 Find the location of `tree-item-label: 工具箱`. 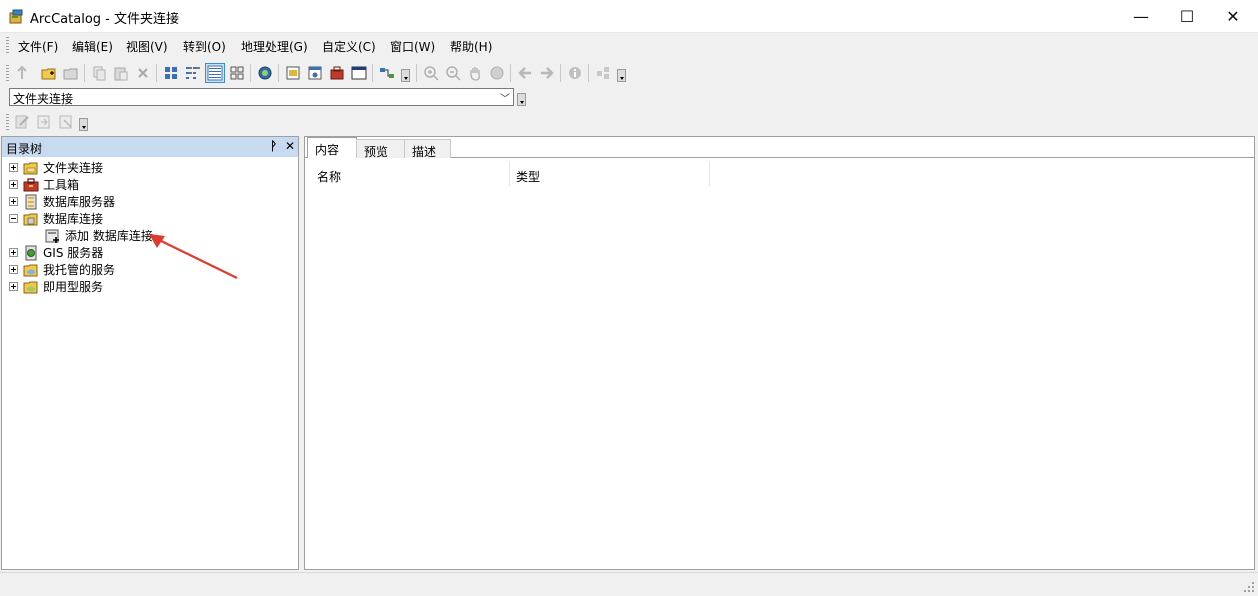

tree-item-label: 工具箱 is located at coordinates (61, 185).